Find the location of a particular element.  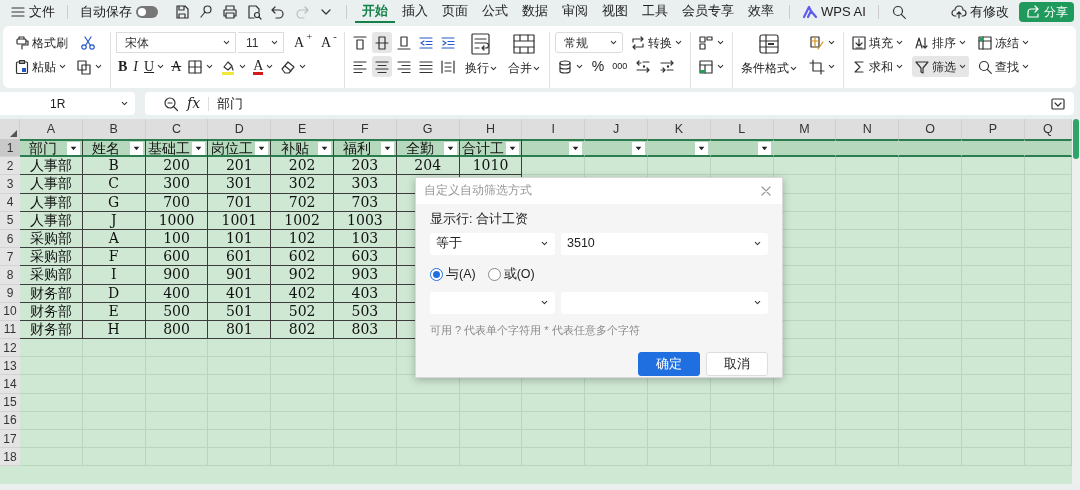

align-right-icon is located at coordinates (403, 66).